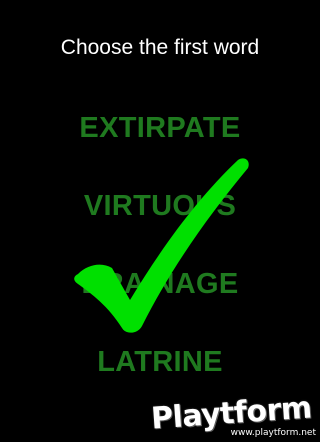 The image size is (320, 442). I want to click on word-option-2: VIRTUOUS, so click(160, 206).